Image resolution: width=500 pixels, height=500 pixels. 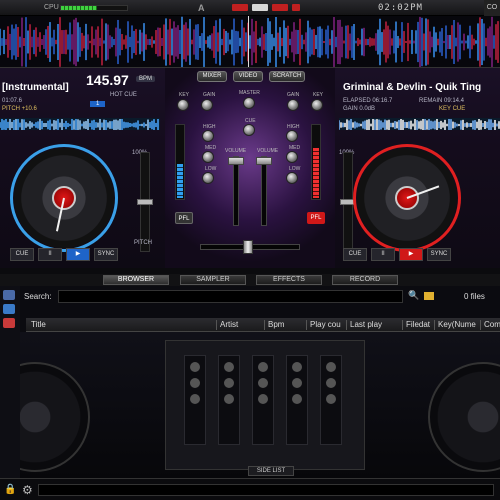 What do you see at coordinates (98, 104) in the screenshot?
I see `left-hot-cue-button: 1` at bounding box center [98, 104].